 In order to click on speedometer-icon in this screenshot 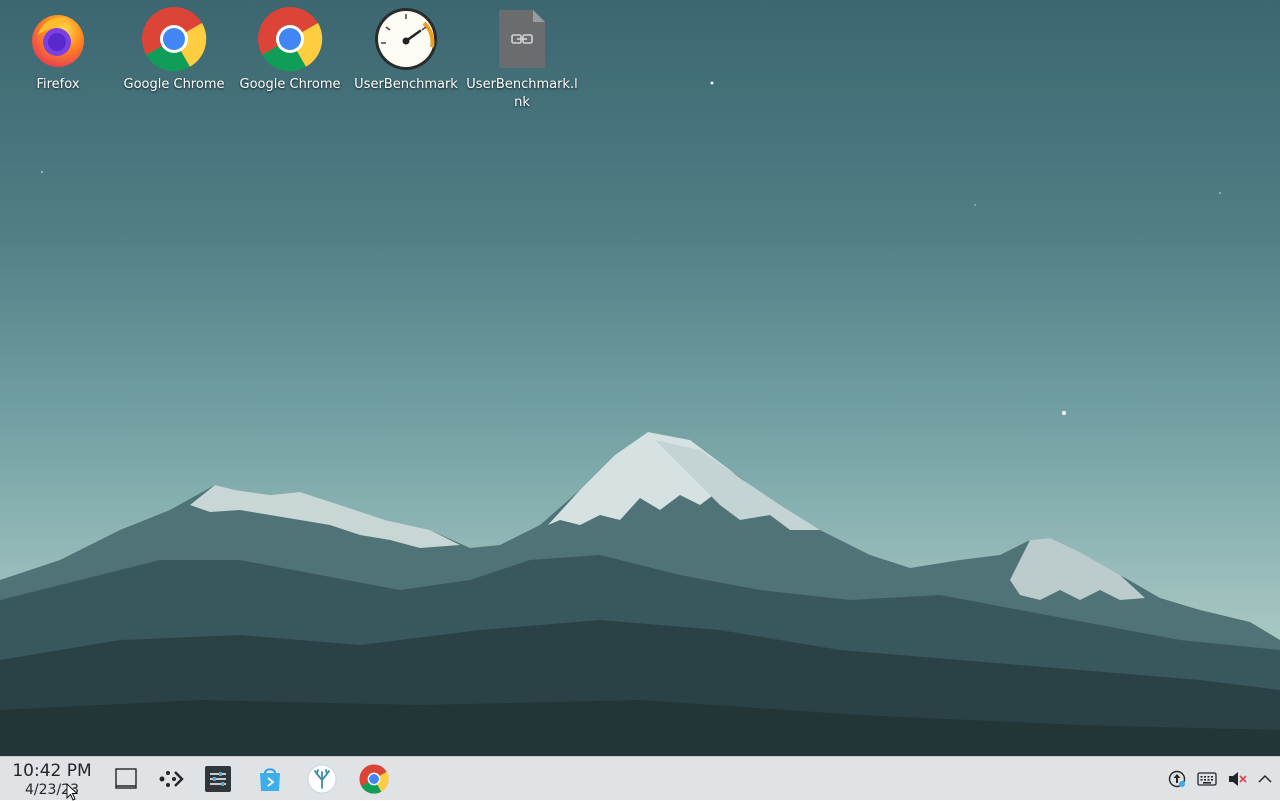, I will do `click(406, 39)`.